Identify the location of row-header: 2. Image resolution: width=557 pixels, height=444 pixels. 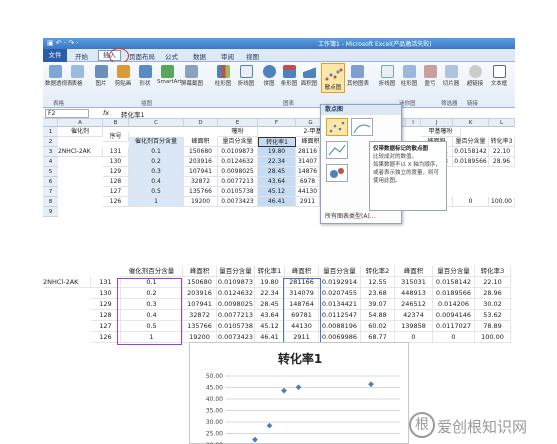
(50, 142).